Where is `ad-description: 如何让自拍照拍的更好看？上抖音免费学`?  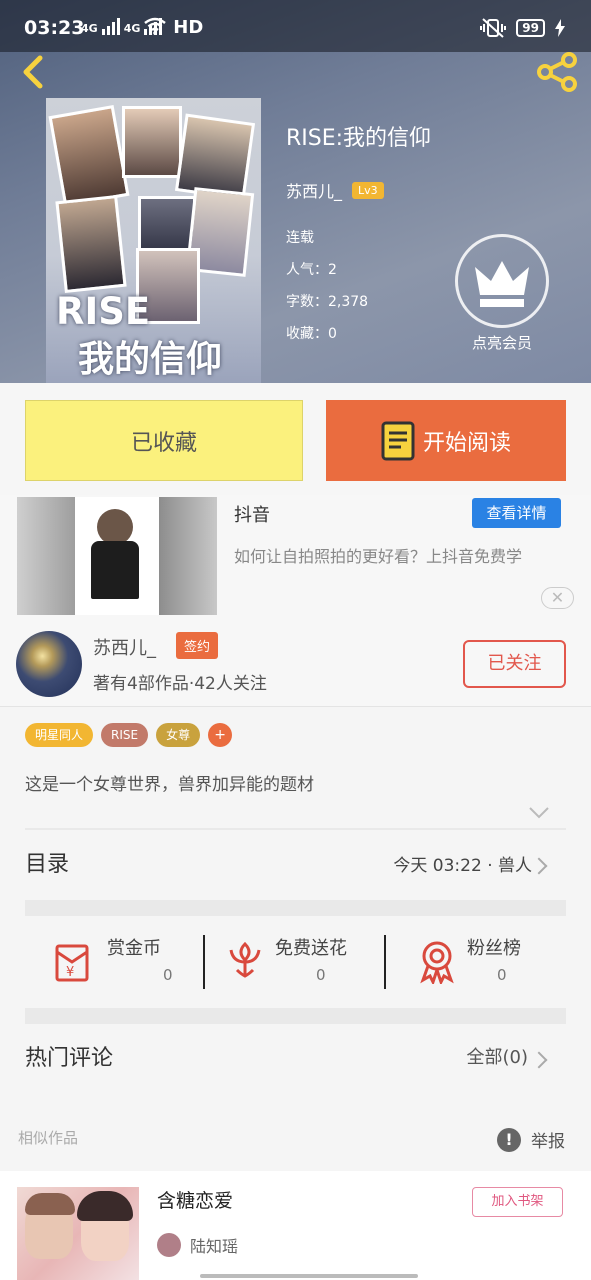 ad-description: 如何让自拍照拍的更好看？上抖音免费学 is located at coordinates (378, 556).